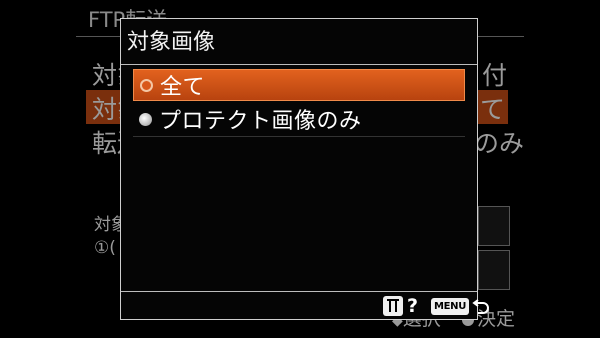 The height and width of the screenshot is (338, 600). I want to click on help-mark: ?, so click(413, 306).